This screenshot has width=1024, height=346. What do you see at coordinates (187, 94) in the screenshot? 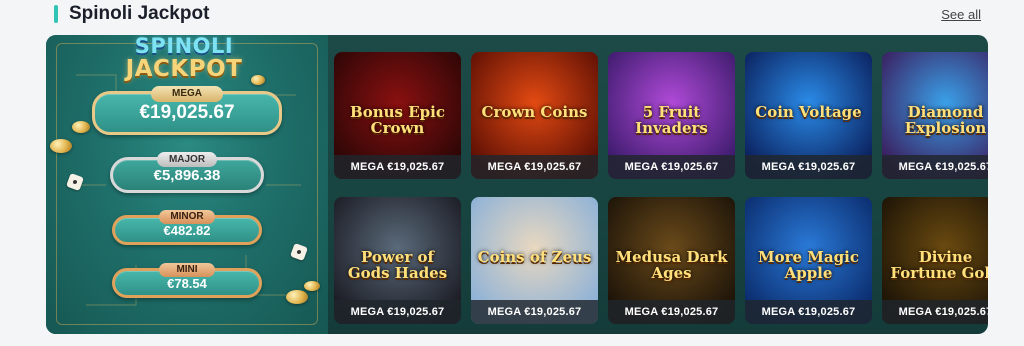
I see `tier-label: MEGA` at bounding box center [187, 94].